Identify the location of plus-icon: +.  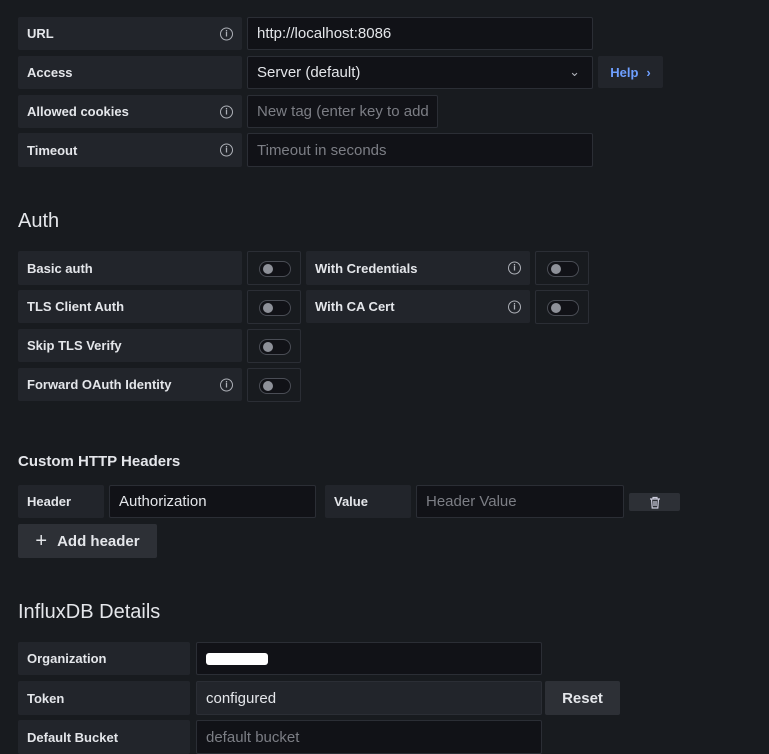
(41, 540).